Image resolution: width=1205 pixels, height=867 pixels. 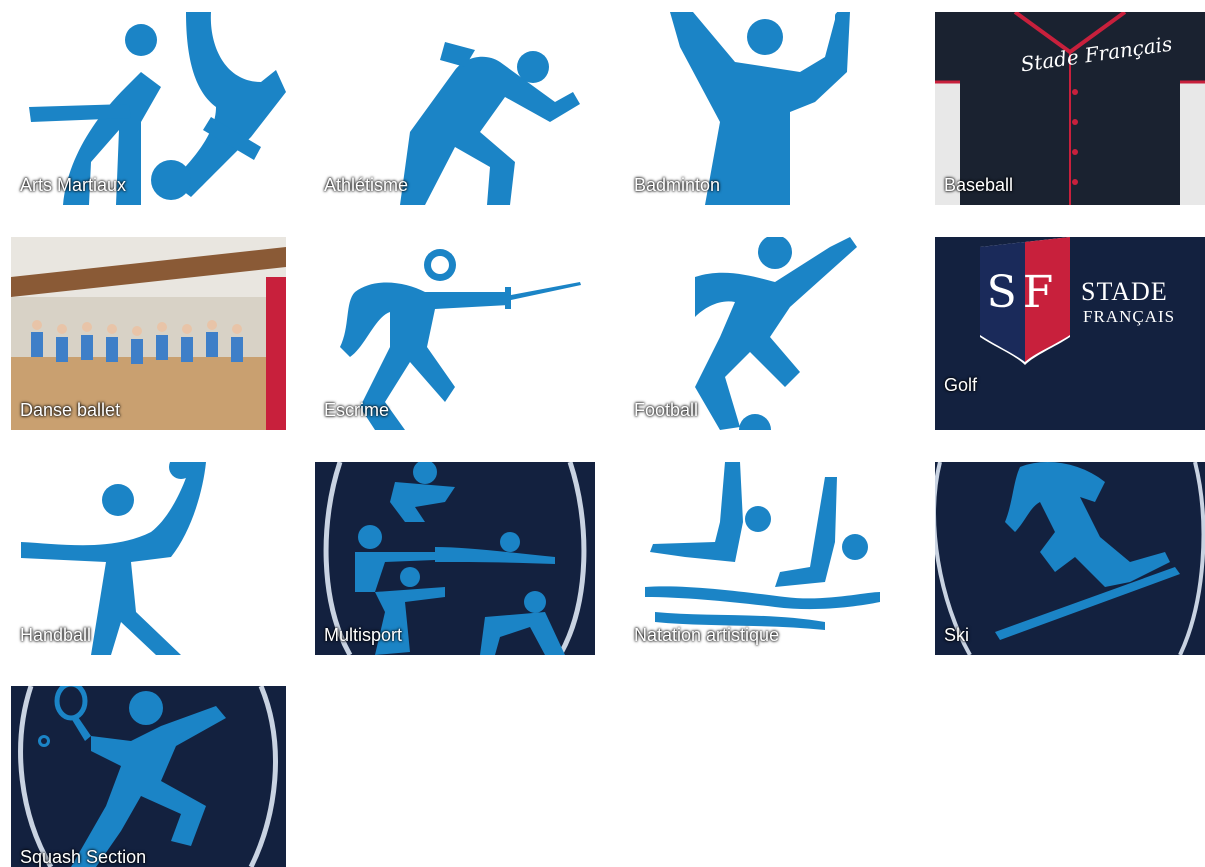 I want to click on stade-francais-logo, so click(x=1025, y=301).